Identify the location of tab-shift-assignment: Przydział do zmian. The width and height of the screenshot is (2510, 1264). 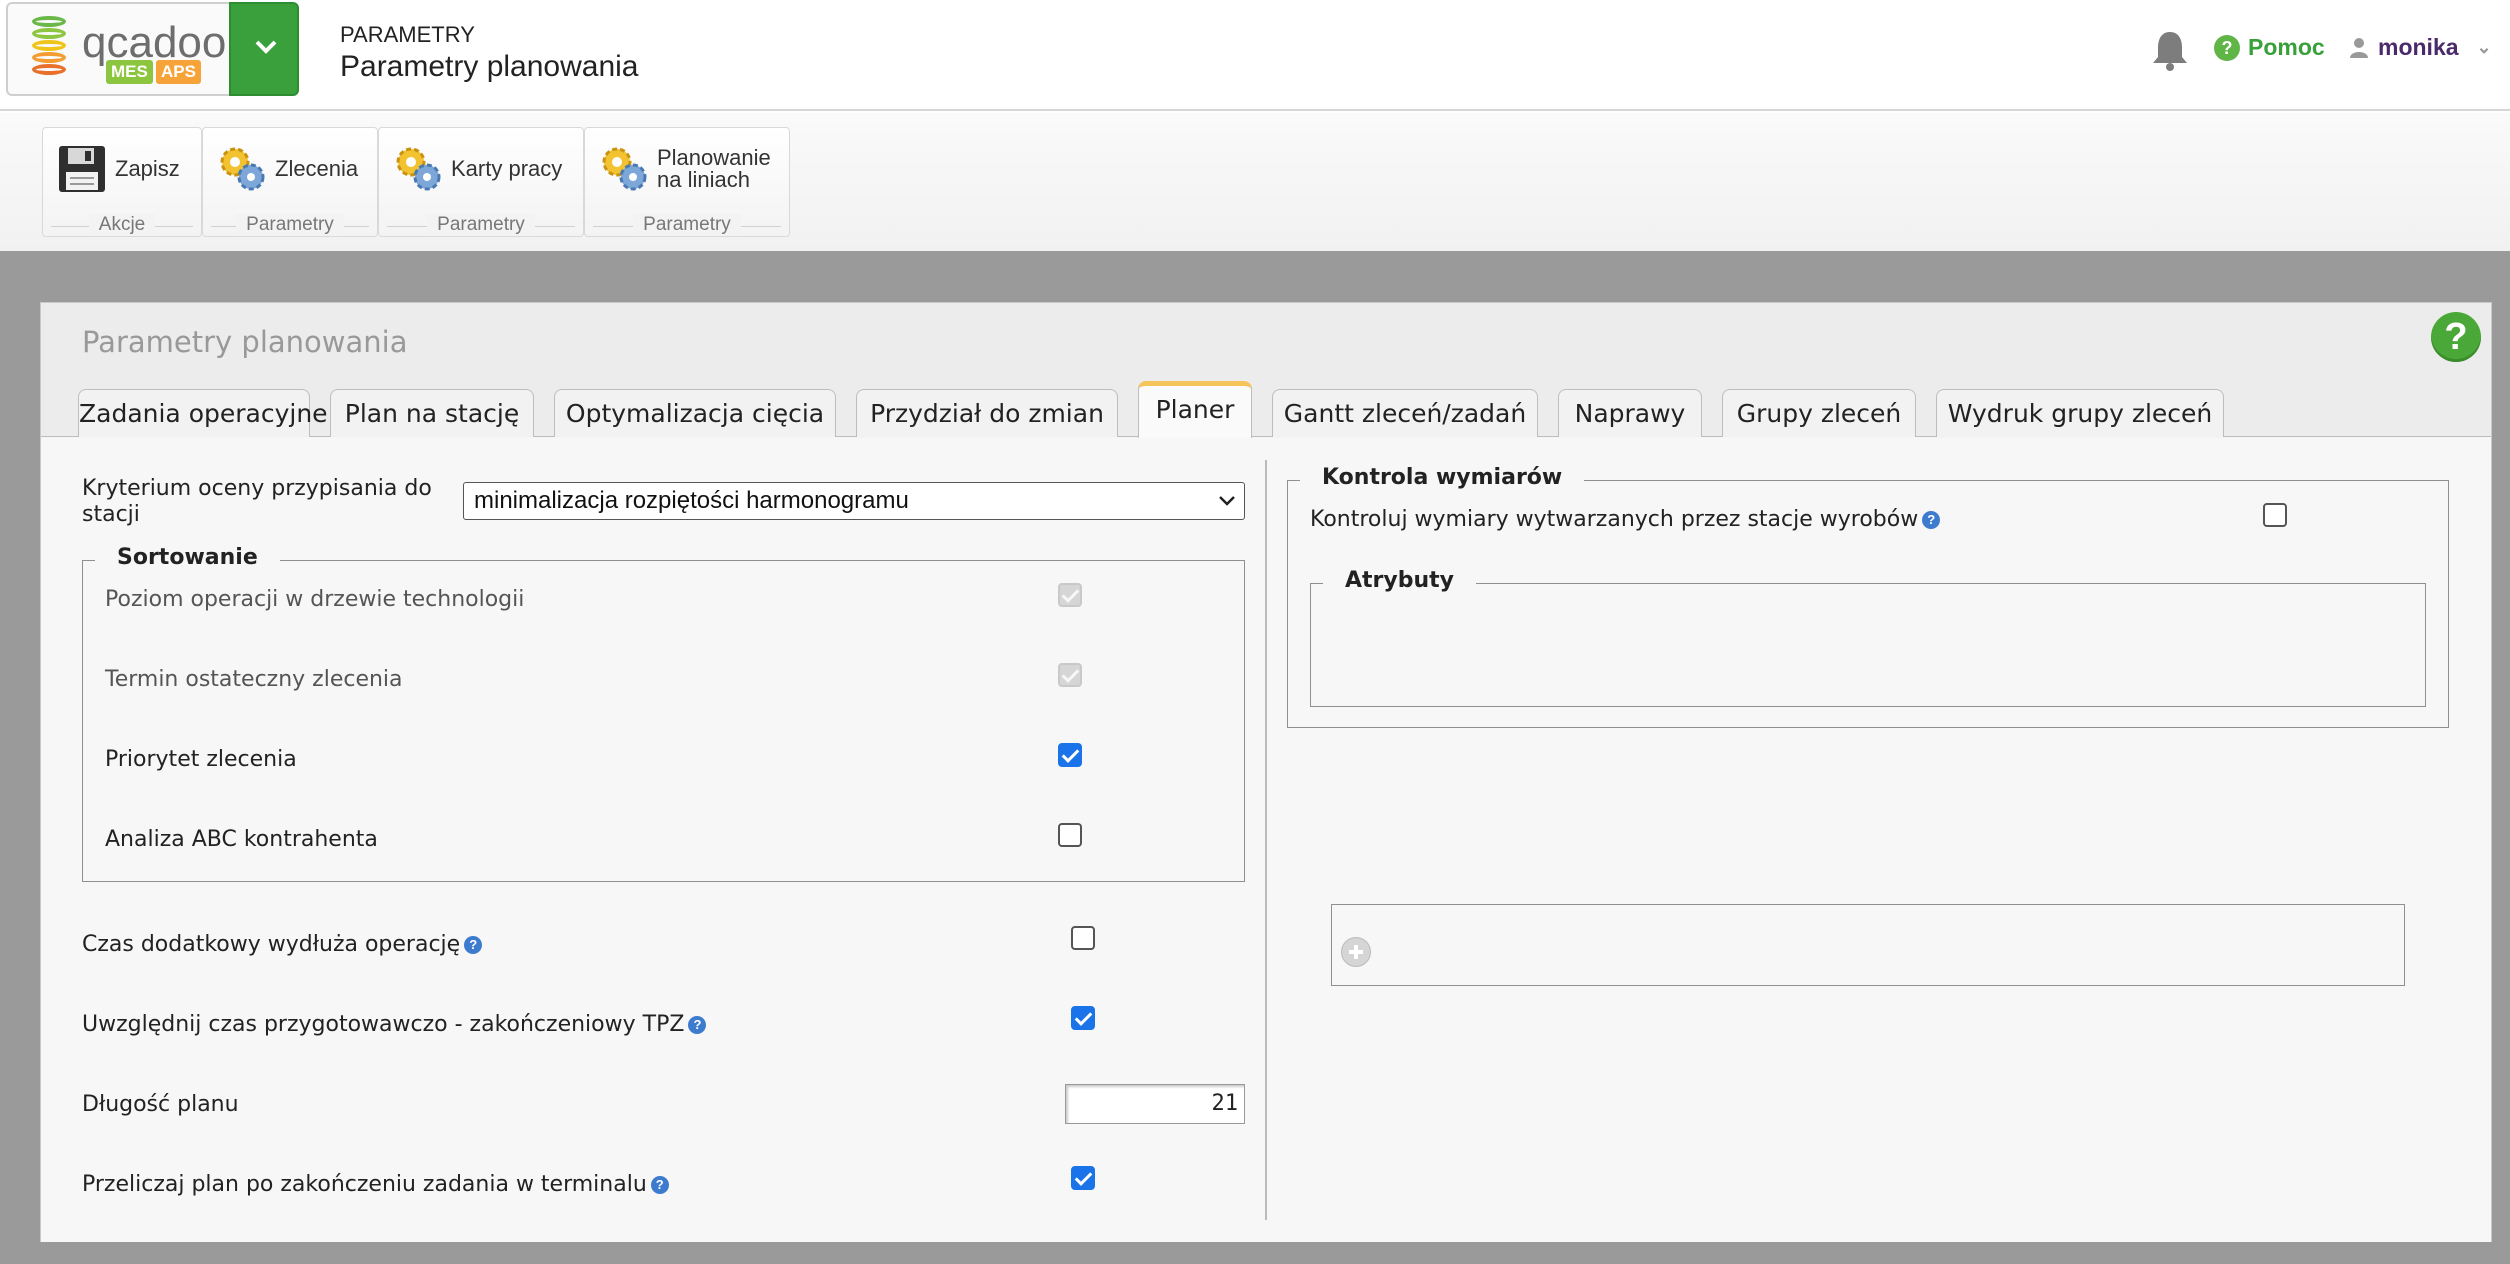
(987, 413).